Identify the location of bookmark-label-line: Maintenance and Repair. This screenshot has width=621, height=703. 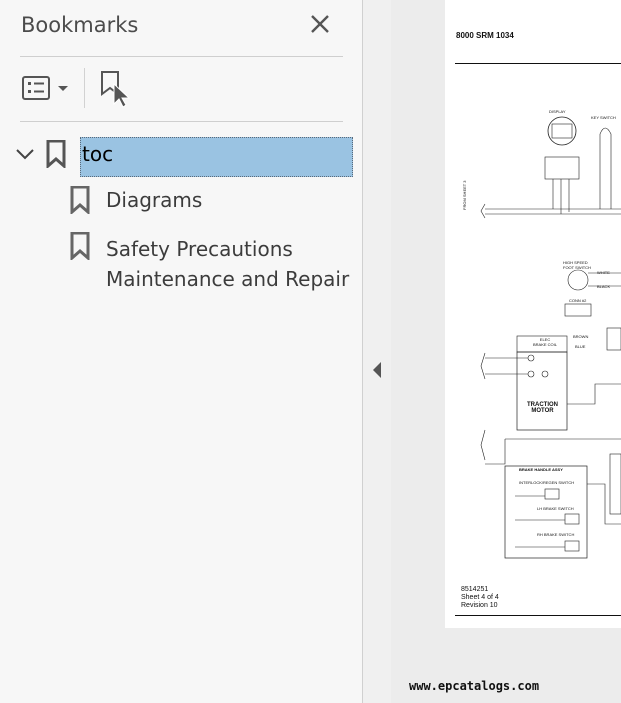
(228, 279).